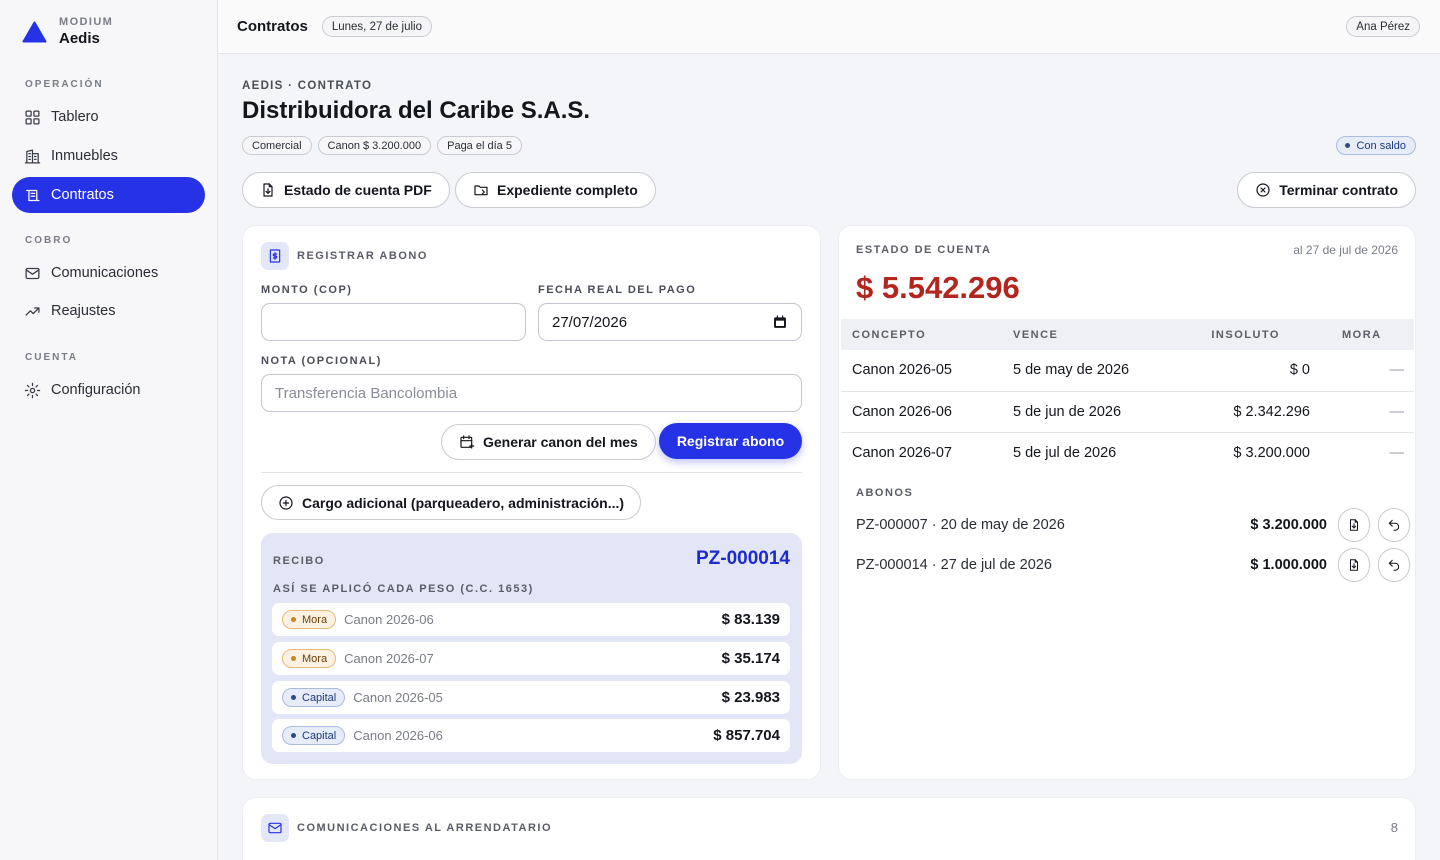 This screenshot has width=1440, height=860. Describe the element at coordinates (1394, 827) in the screenshot. I see `comunicaciones-count: 8` at that location.